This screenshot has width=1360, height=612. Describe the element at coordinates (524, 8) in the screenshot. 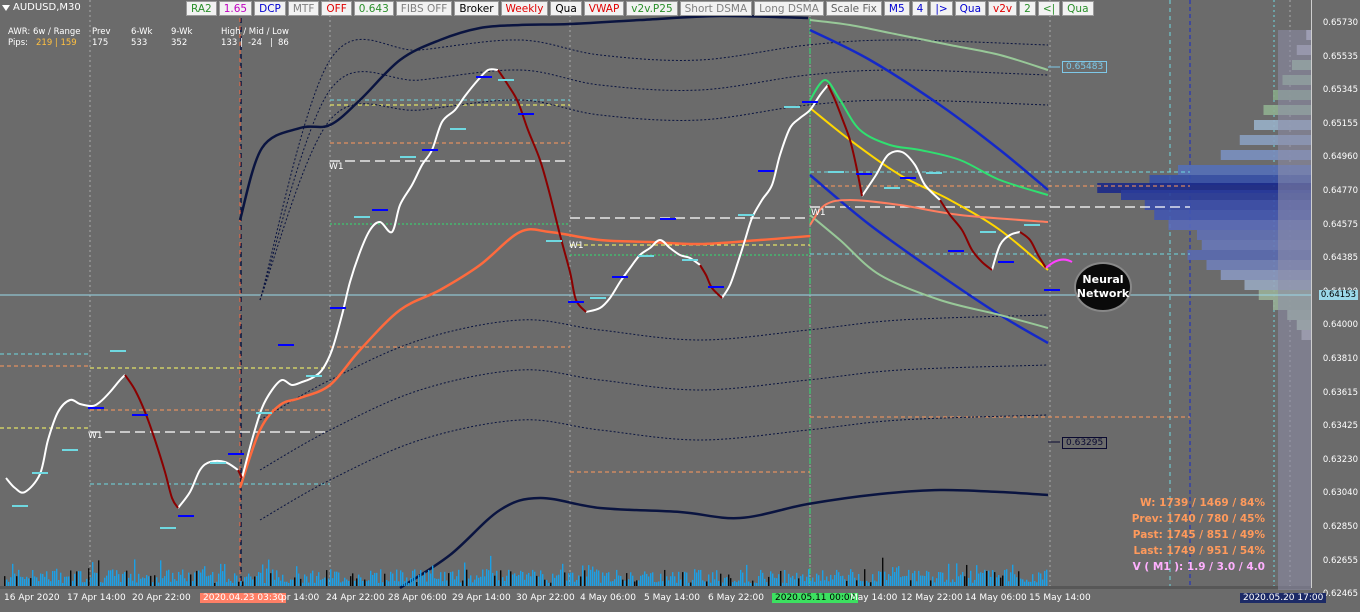

I see `toolbar-button-weekly: Weekly` at that location.